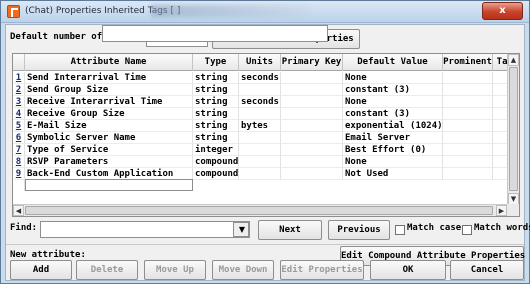 The width and height of the screenshot is (530, 284). Describe the element at coordinates (241, 229) in the screenshot. I see `chevron-down-icon: ▼` at that location.